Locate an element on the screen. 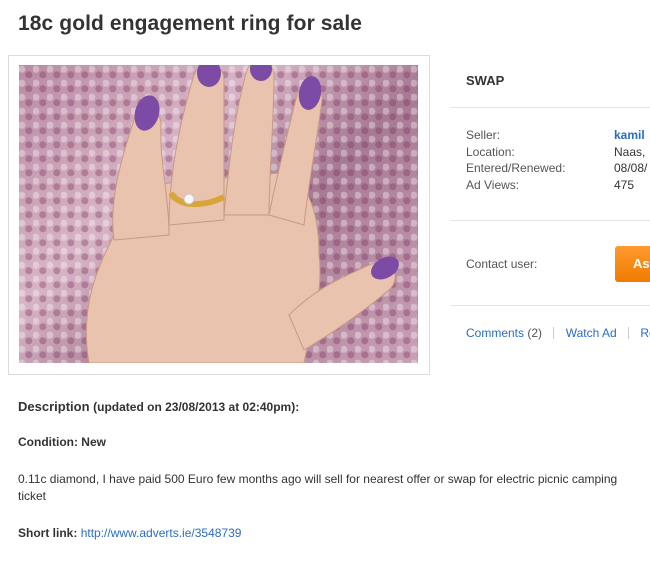 The height and width of the screenshot is (561, 650). watch-ad-link: Watch Ad is located at coordinates (591, 333).